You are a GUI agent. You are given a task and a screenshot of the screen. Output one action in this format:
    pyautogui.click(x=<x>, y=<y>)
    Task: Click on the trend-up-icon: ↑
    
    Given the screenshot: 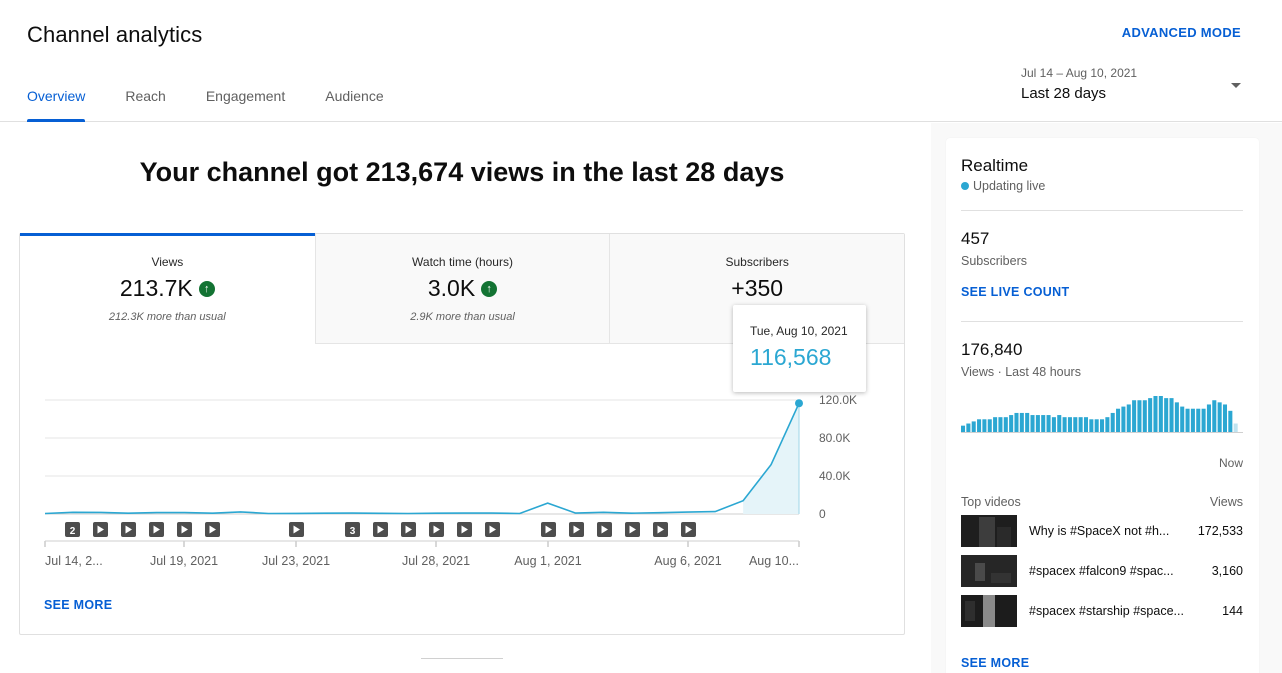 What is the action you would take?
    pyautogui.click(x=489, y=288)
    